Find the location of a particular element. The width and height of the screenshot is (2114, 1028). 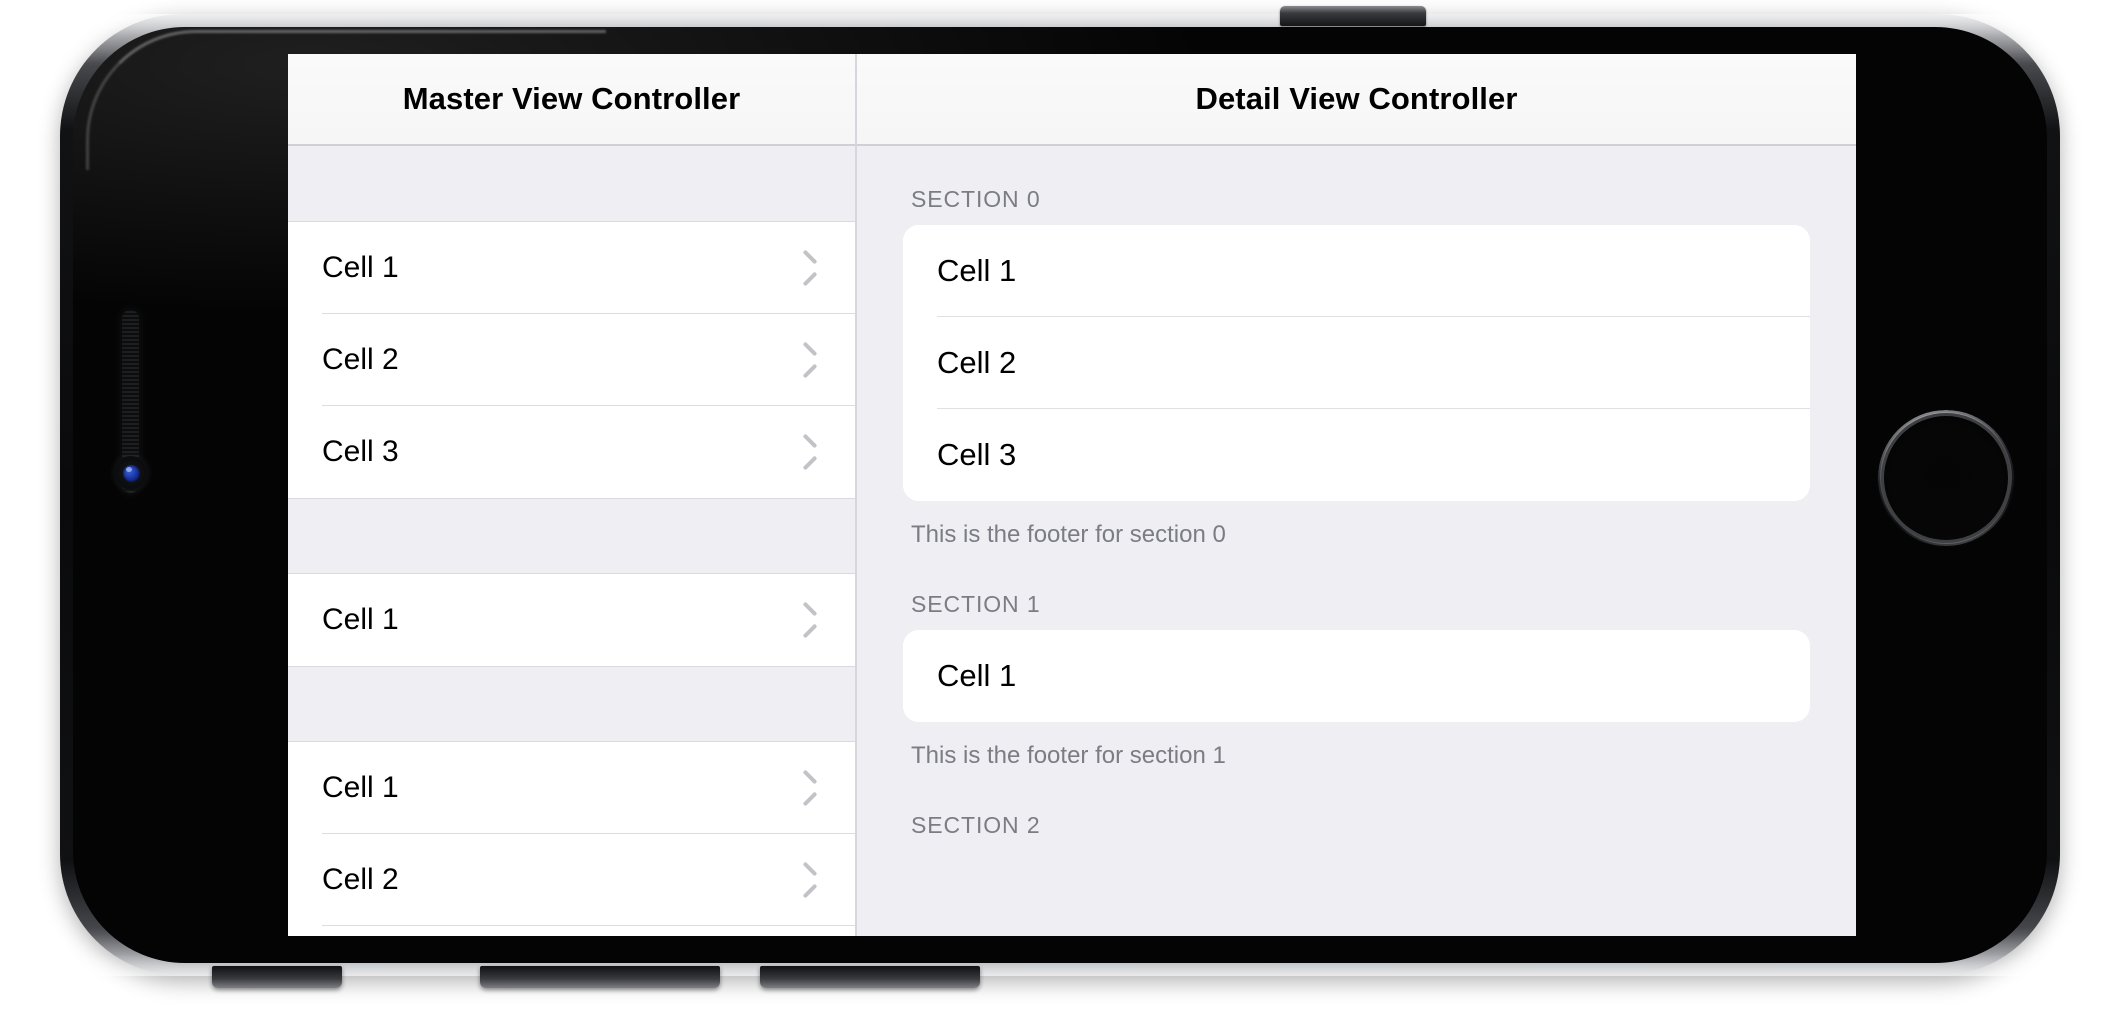

detail-row-0-1: Cell 2 is located at coordinates (1356, 363).